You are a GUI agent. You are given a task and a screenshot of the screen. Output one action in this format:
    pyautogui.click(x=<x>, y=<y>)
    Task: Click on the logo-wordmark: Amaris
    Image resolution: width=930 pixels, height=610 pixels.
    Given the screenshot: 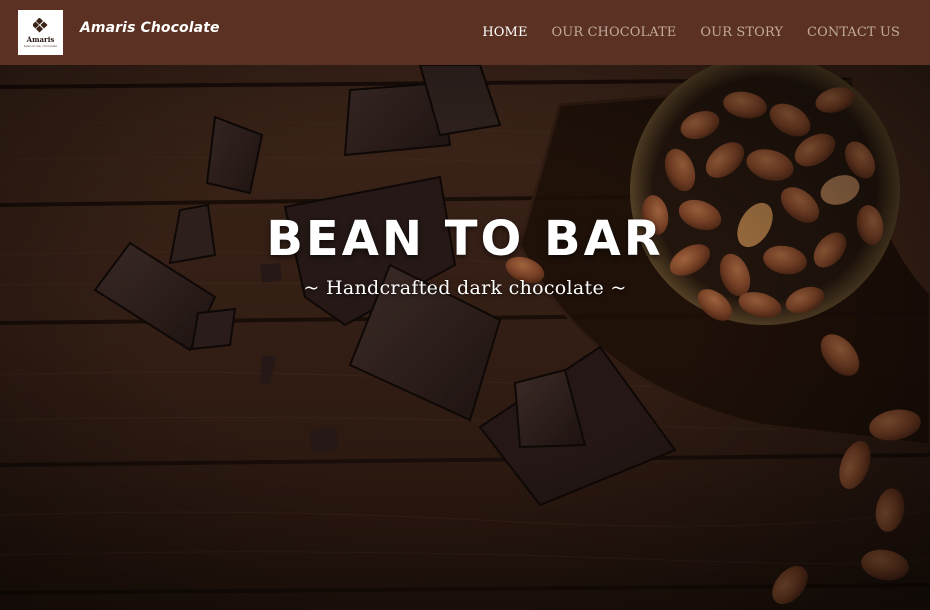 What is the action you would take?
    pyautogui.click(x=40, y=39)
    